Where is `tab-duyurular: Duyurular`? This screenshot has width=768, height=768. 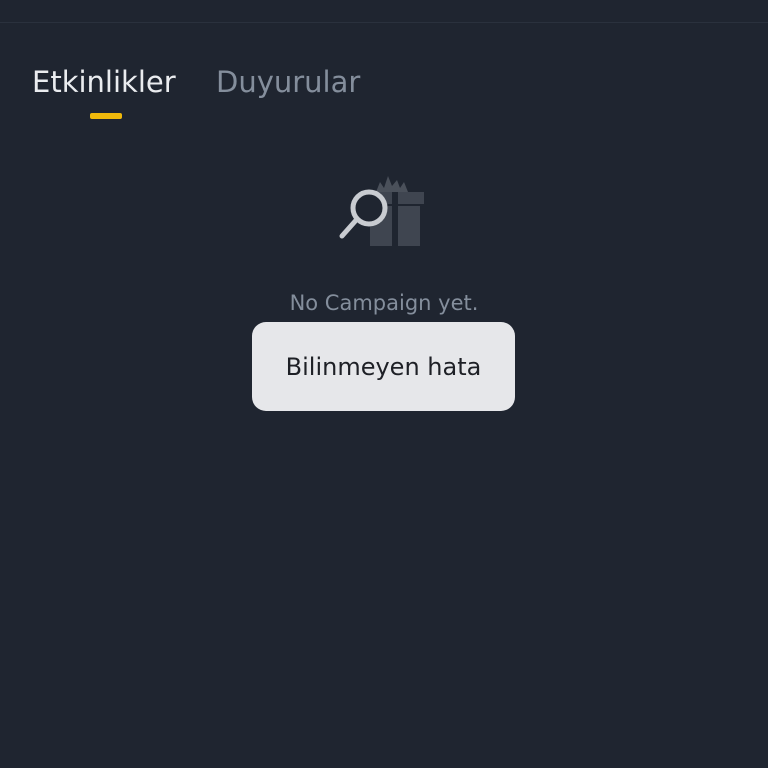
tab-duyurular: Duyurular is located at coordinates (288, 82).